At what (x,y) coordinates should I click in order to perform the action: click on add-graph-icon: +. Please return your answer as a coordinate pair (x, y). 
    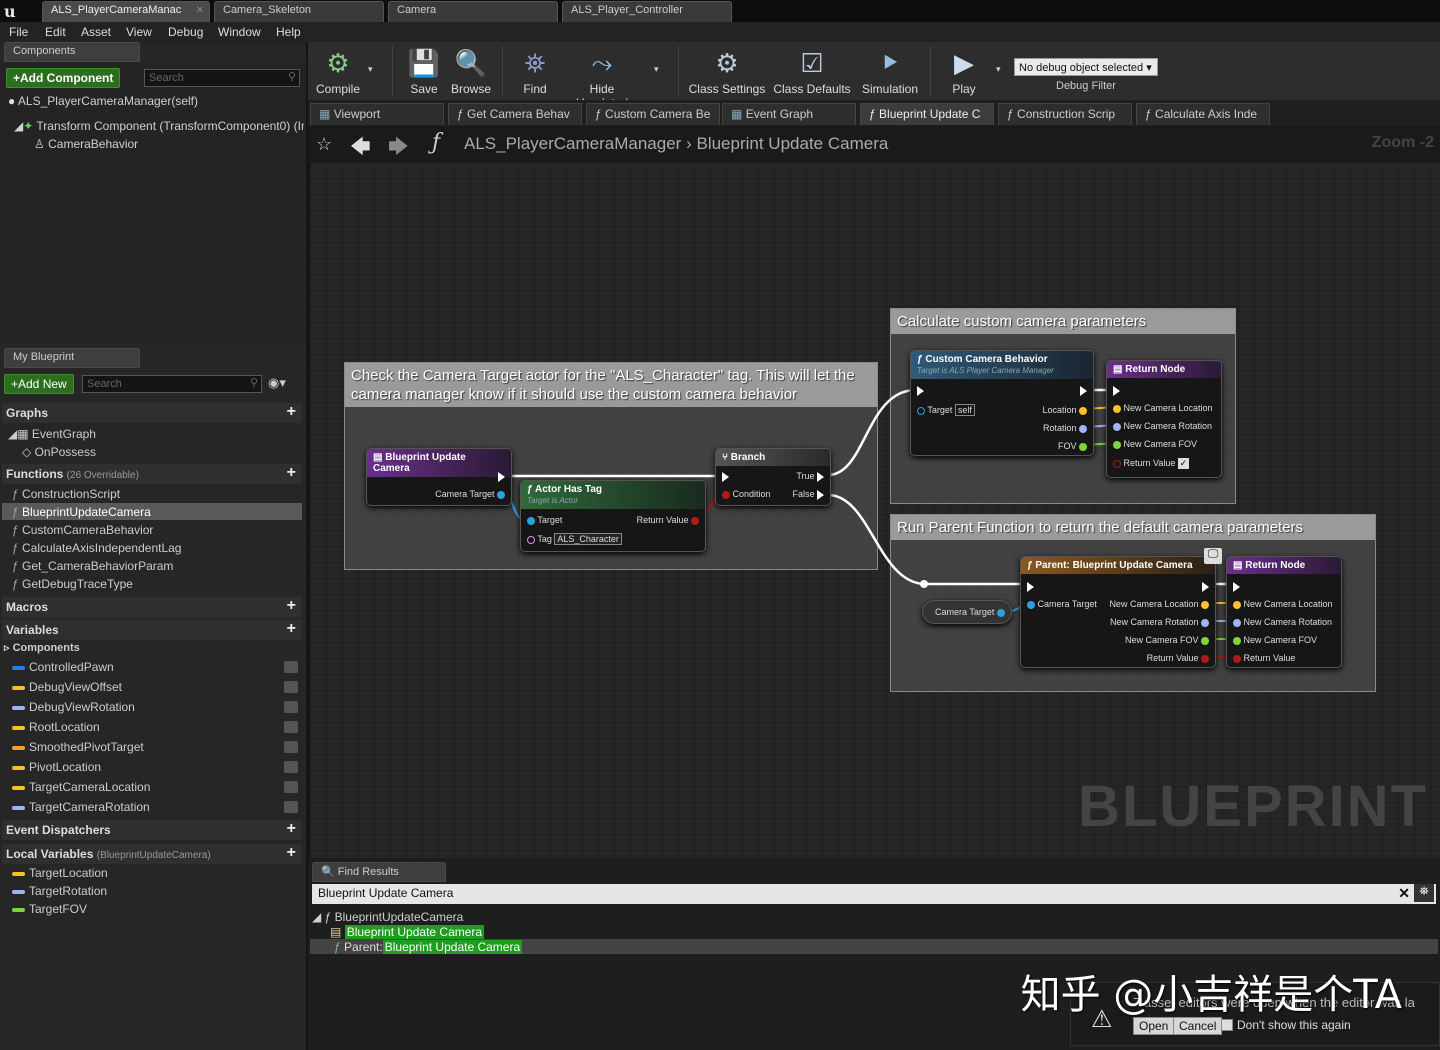
    Looking at the image, I should click on (291, 412).